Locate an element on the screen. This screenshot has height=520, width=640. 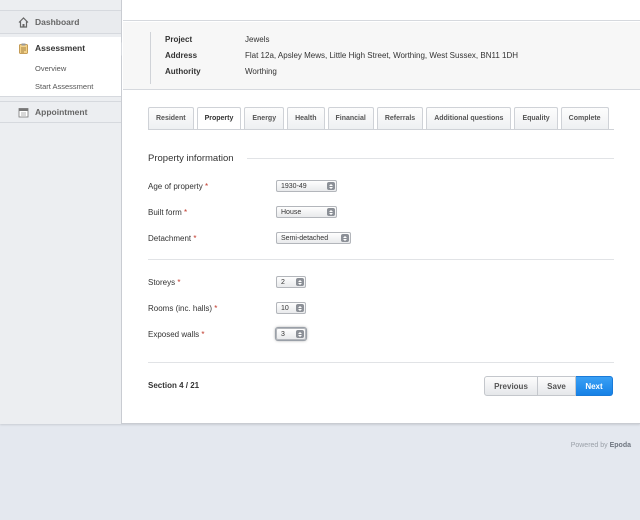
footer-prefix: Powered by is located at coordinates (589, 445).